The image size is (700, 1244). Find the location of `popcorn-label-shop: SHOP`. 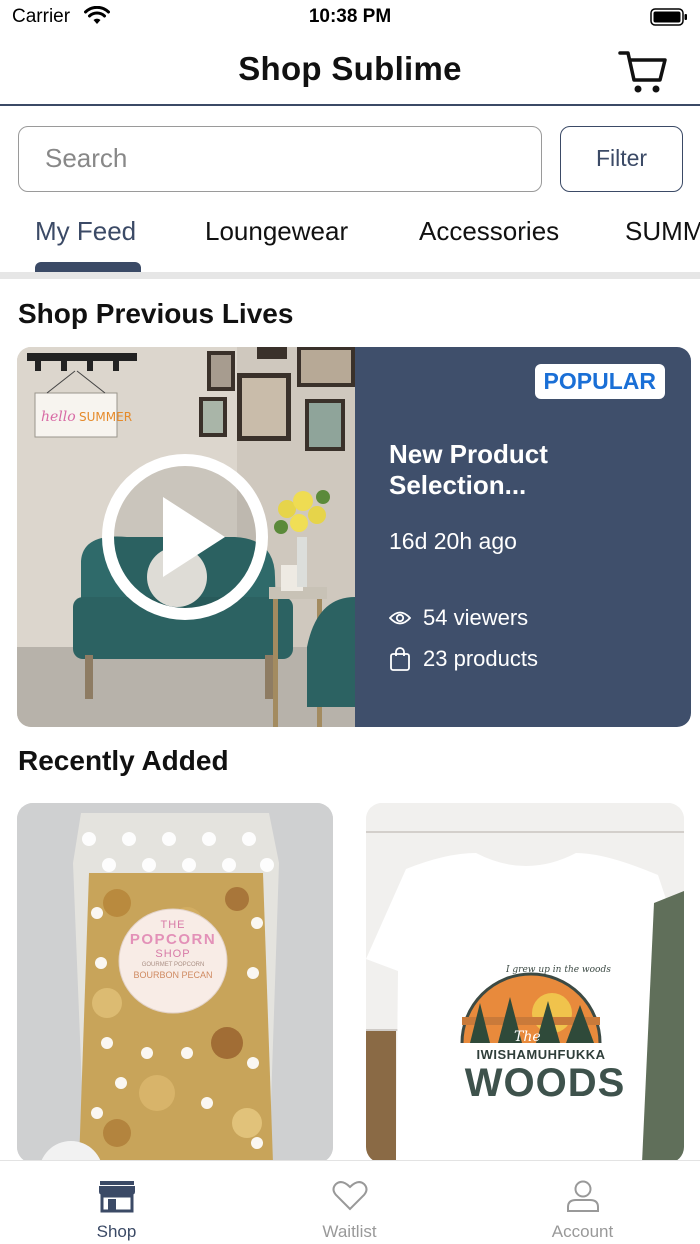

popcorn-label-shop: SHOP is located at coordinates (173, 954).